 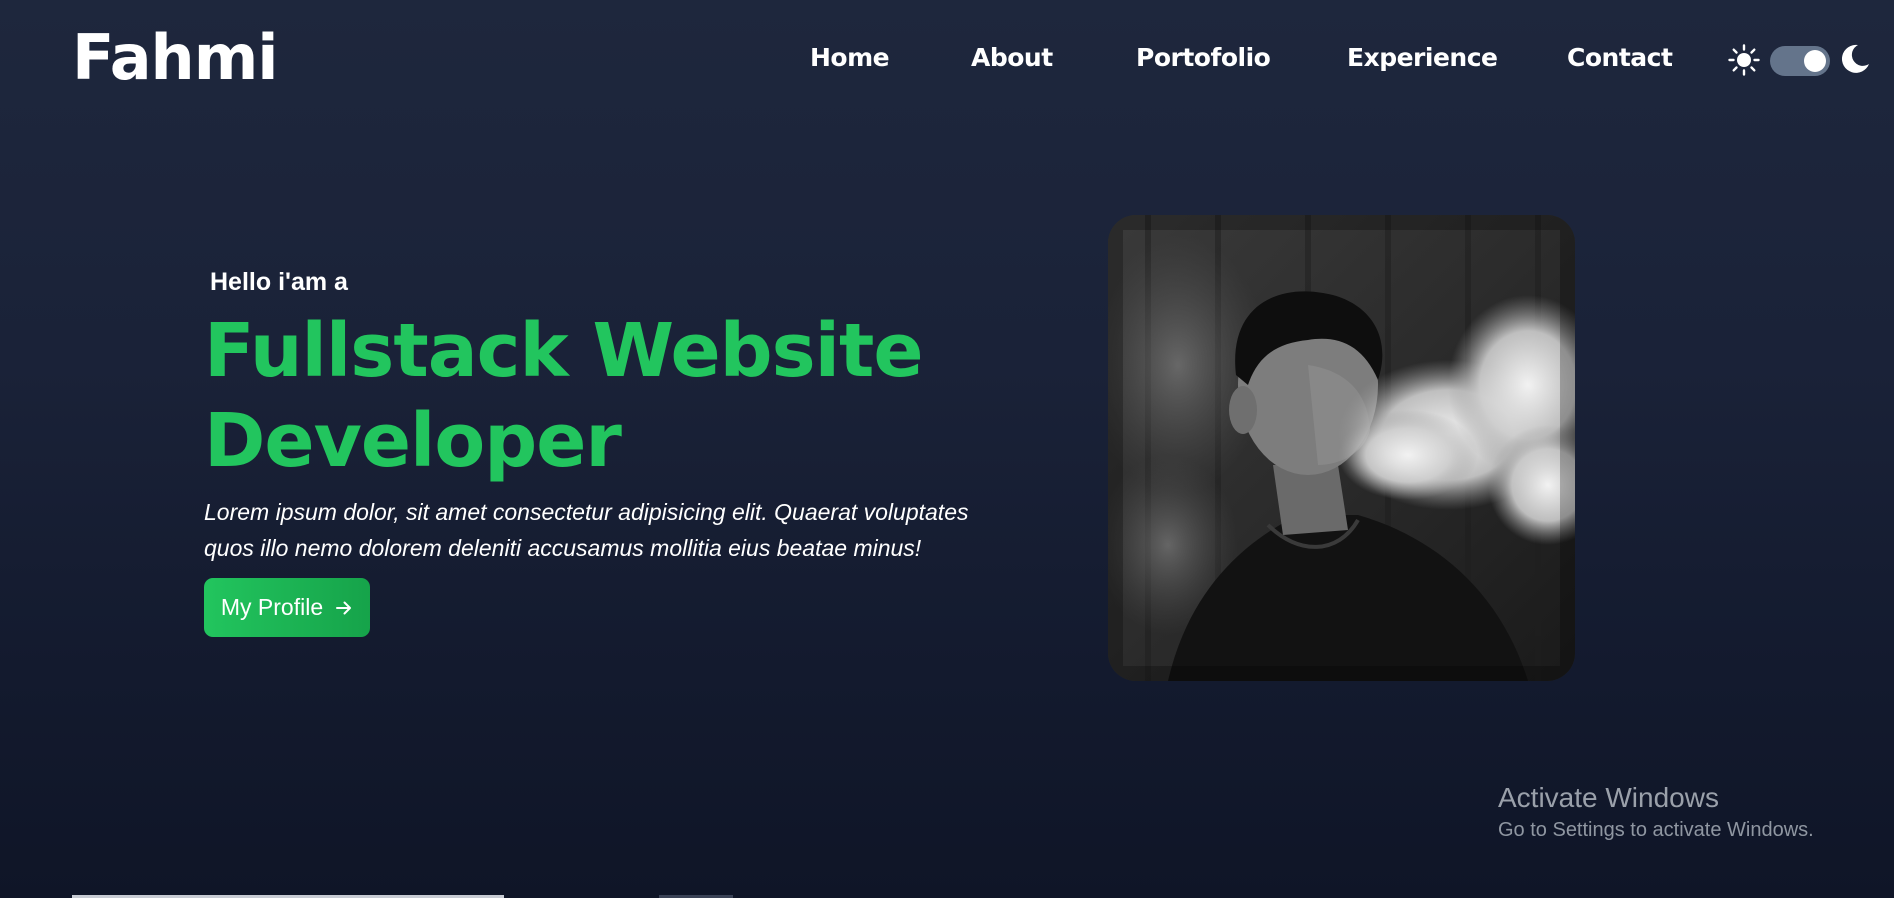 What do you see at coordinates (1855, 58) in the screenshot?
I see `moon-icon` at bounding box center [1855, 58].